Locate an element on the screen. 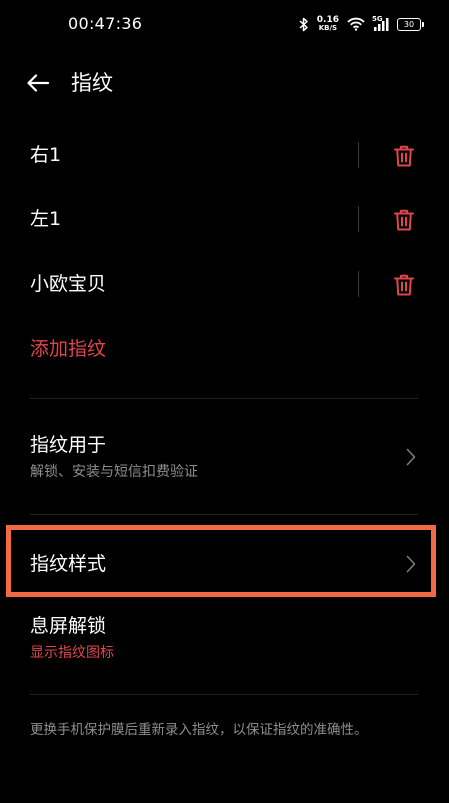 Image resolution: width=449 pixels, height=803 pixels. fingerprint-style-title: 指纹样式 is located at coordinates (68, 564).